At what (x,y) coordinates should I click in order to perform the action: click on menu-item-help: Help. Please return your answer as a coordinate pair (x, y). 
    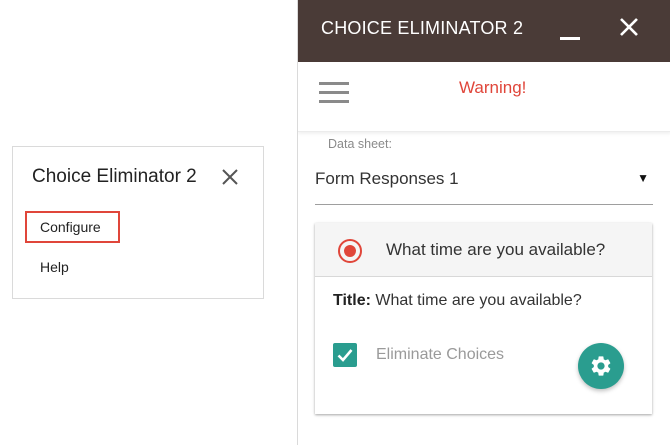
    Looking at the image, I should click on (54, 267).